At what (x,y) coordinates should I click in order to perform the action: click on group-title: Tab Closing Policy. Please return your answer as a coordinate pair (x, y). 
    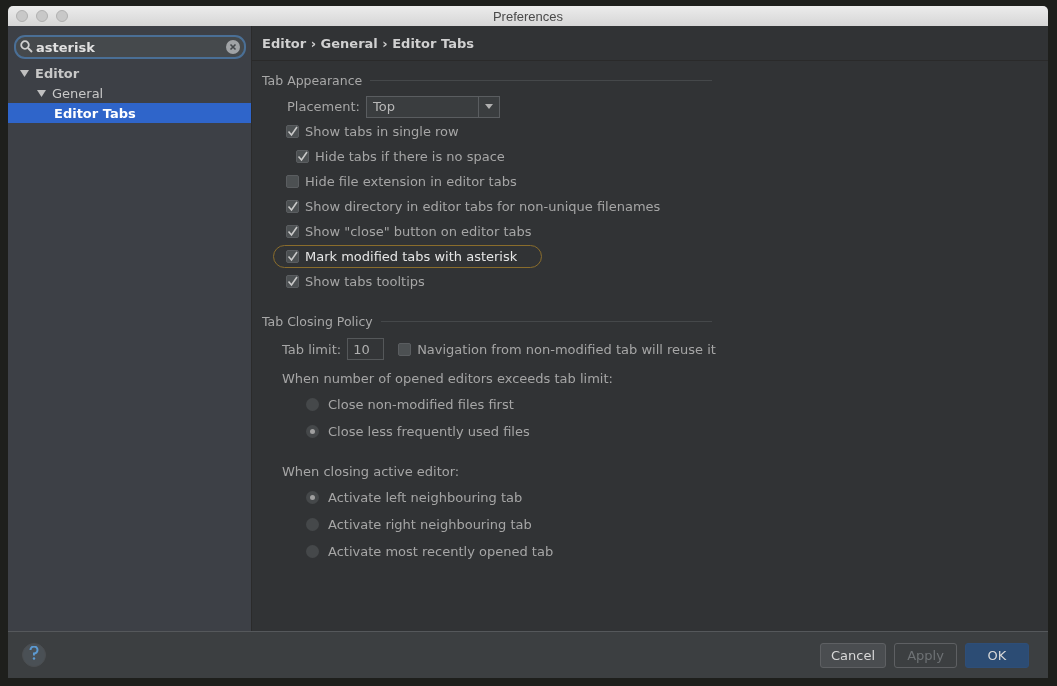
    Looking at the image, I should click on (317, 321).